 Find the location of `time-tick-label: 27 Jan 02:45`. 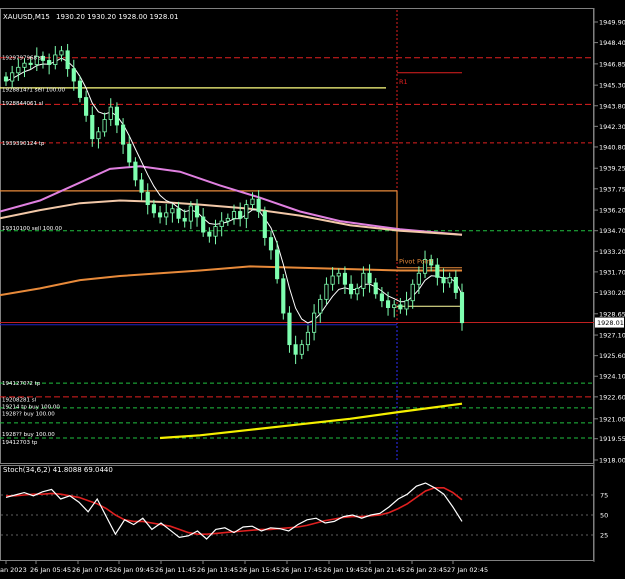

time-tick-label: 27 Jan 02:45 is located at coordinates (467, 570).